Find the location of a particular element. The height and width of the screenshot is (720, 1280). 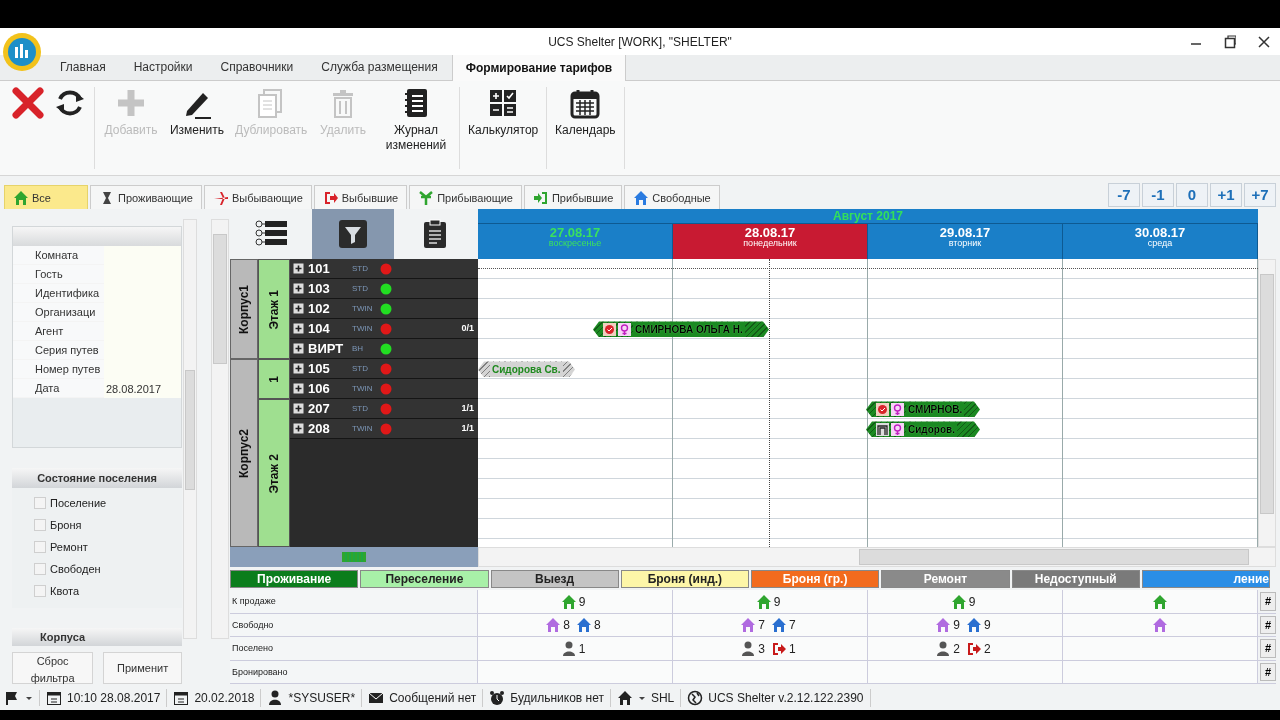

toolbar-button: Журнал изменений is located at coordinates (416, 120).